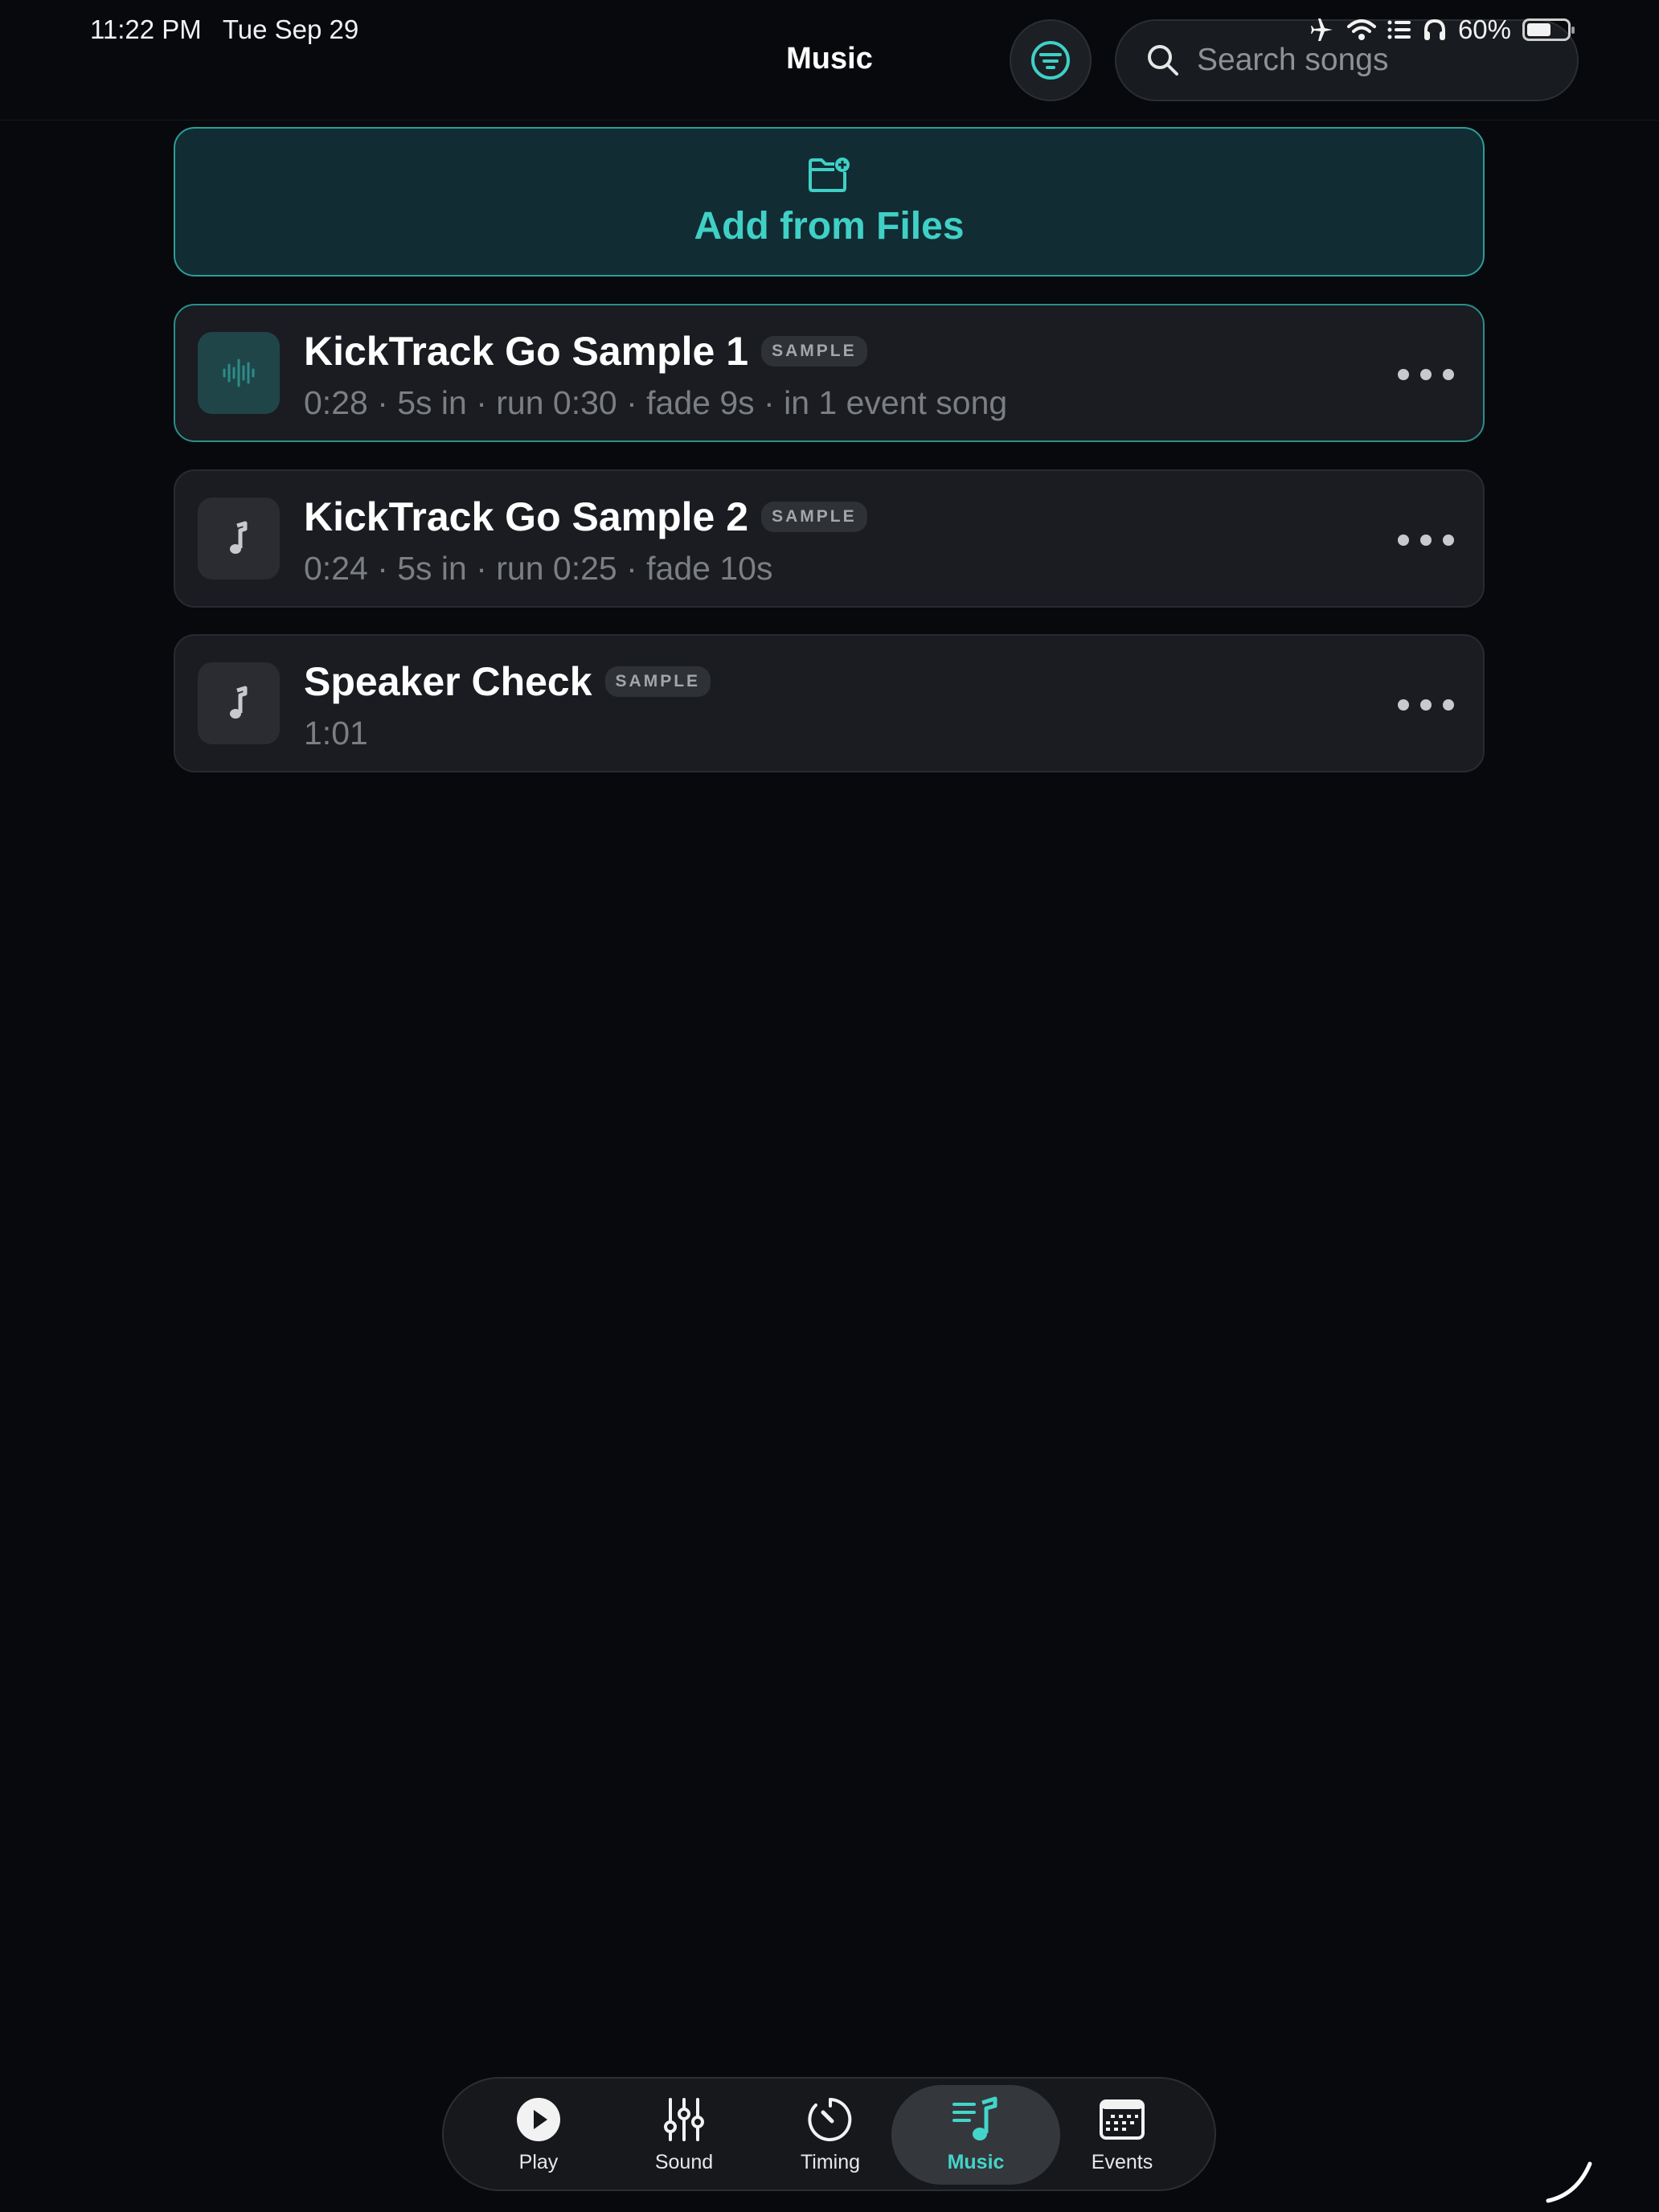  Describe the element at coordinates (830, 2119) in the screenshot. I see `timer-icon` at that location.